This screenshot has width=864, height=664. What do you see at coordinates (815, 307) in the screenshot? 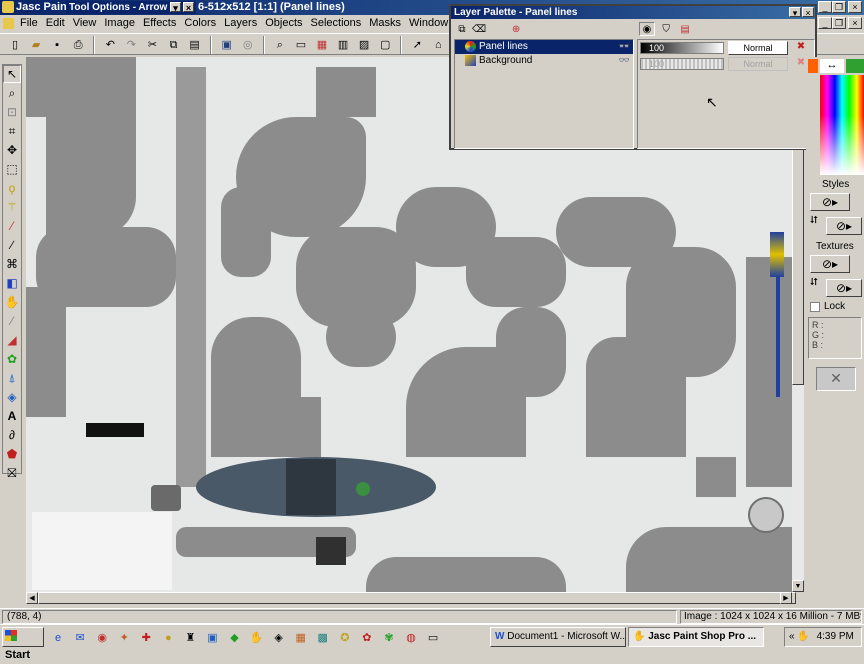
I see `lock-checkbox` at bounding box center [815, 307].